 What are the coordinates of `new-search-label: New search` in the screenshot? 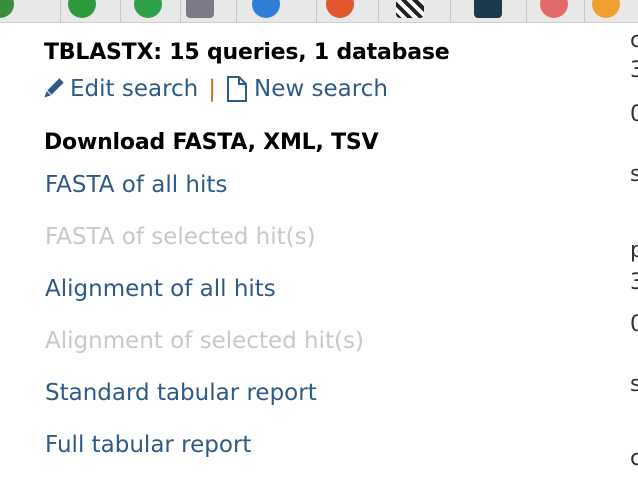 It's located at (321, 89).